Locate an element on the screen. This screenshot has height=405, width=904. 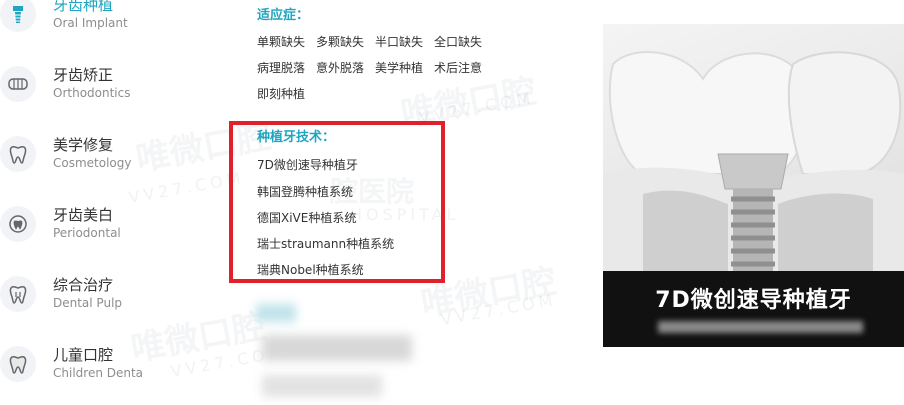
nav-item-cosmetology: 美学修复 Cosmetology is located at coordinates (100, 158).